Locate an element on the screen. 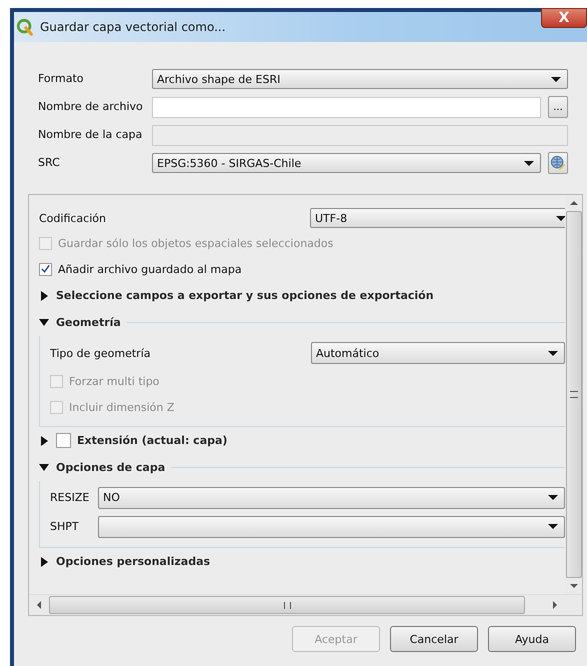 This screenshot has width=587, height=666. section-title: Seleccione campos a exportar y sus opciones de exportación is located at coordinates (245, 295).